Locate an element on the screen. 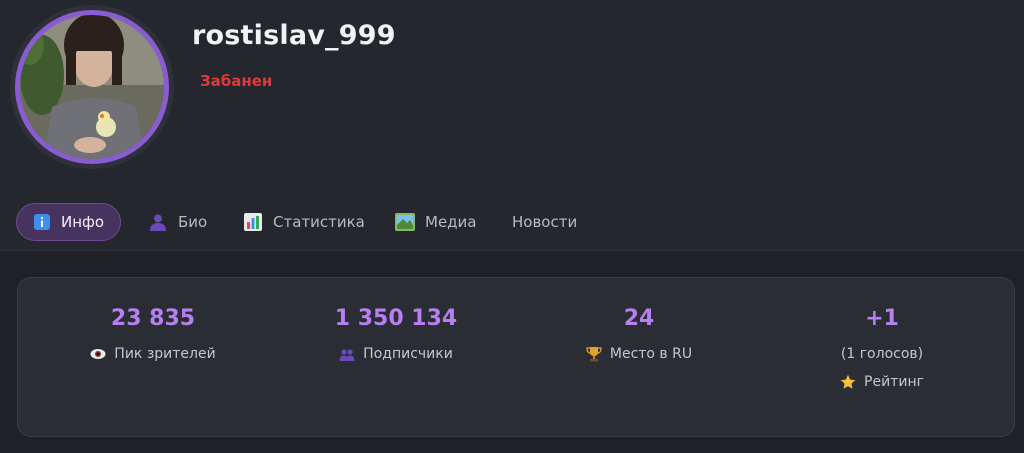  stat-label: Пик зрителей is located at coordinates (165, 354).